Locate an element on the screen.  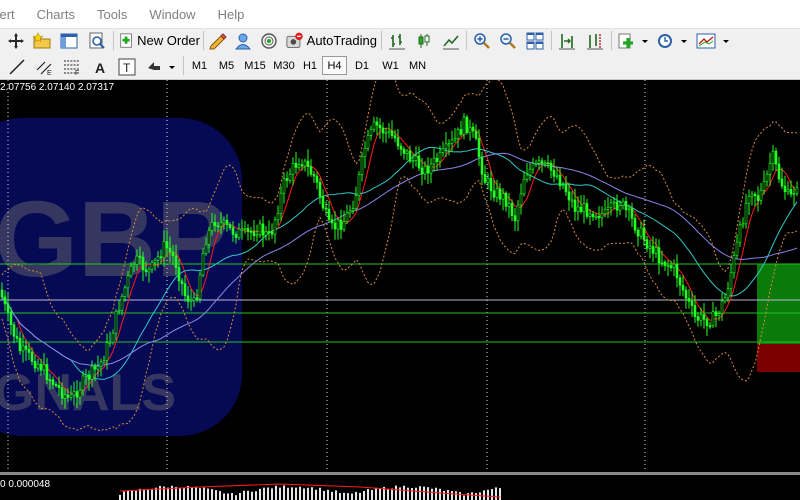
text-icon: A is located at coordinates (100, 66).